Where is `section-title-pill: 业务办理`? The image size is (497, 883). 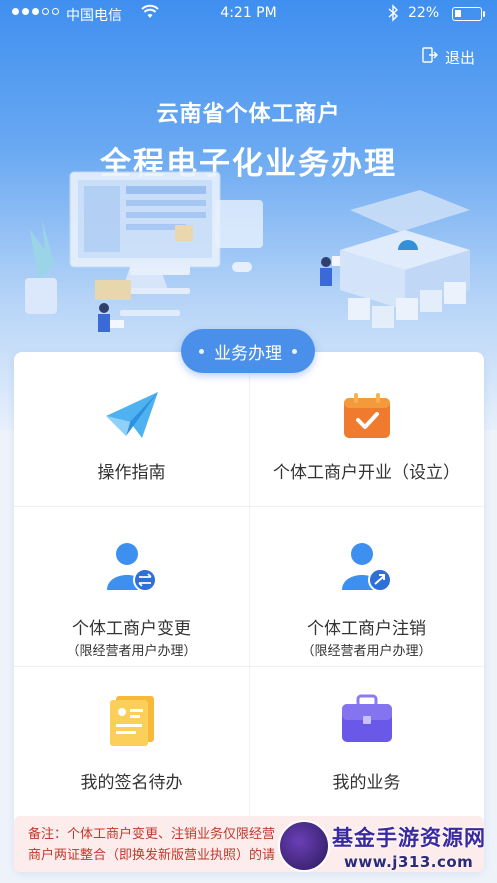 section-title-pill: 业务办理 is located at coordinates (248, 351).